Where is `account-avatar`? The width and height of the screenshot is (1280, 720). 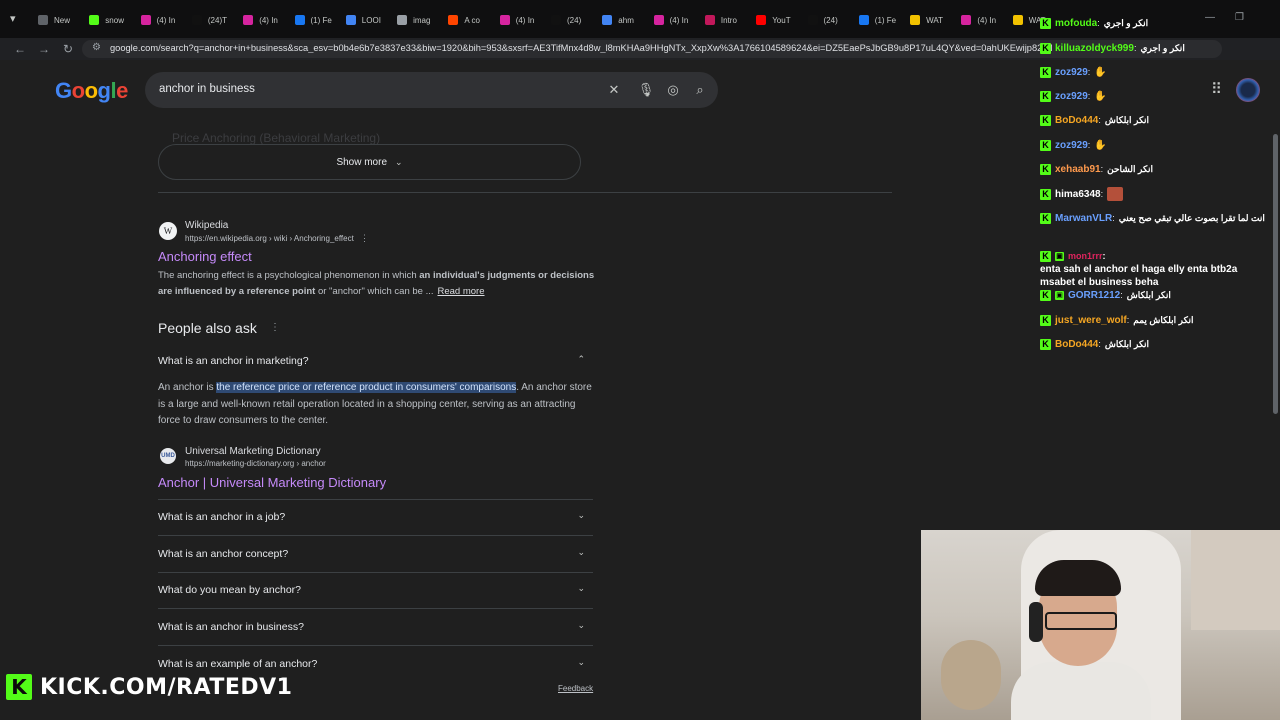 account-avatar is located at coordinates (1248, 90).